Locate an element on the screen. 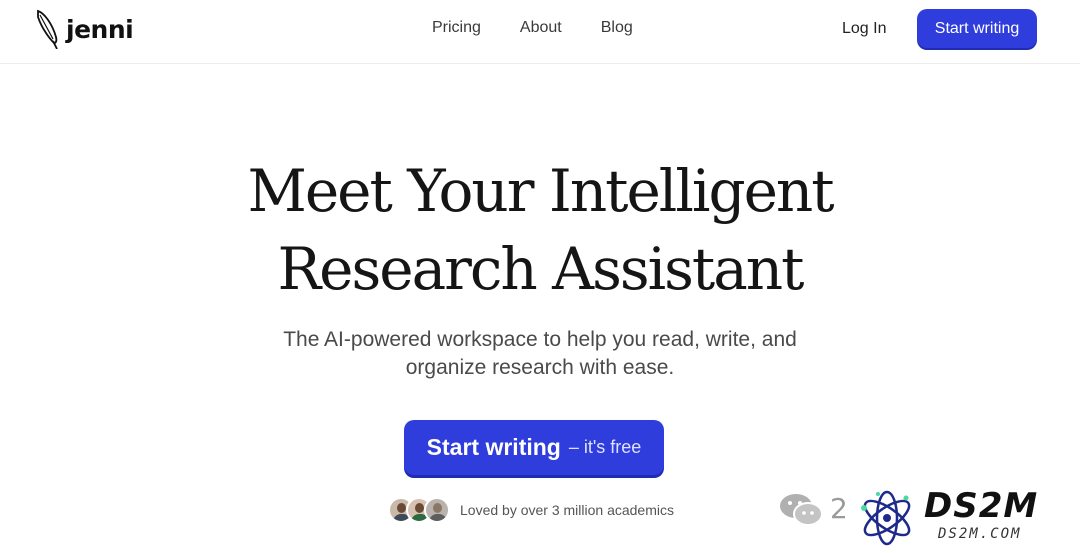 The height and width of the screenshot is (553, 1080). atom-icon is located at coordinates (886, 518).